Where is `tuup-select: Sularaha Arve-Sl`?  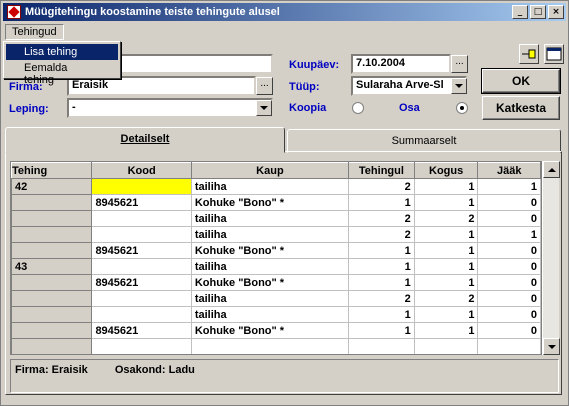
tuup-select: Sularaha Arve-Sl is located at coordinates (409, 86).